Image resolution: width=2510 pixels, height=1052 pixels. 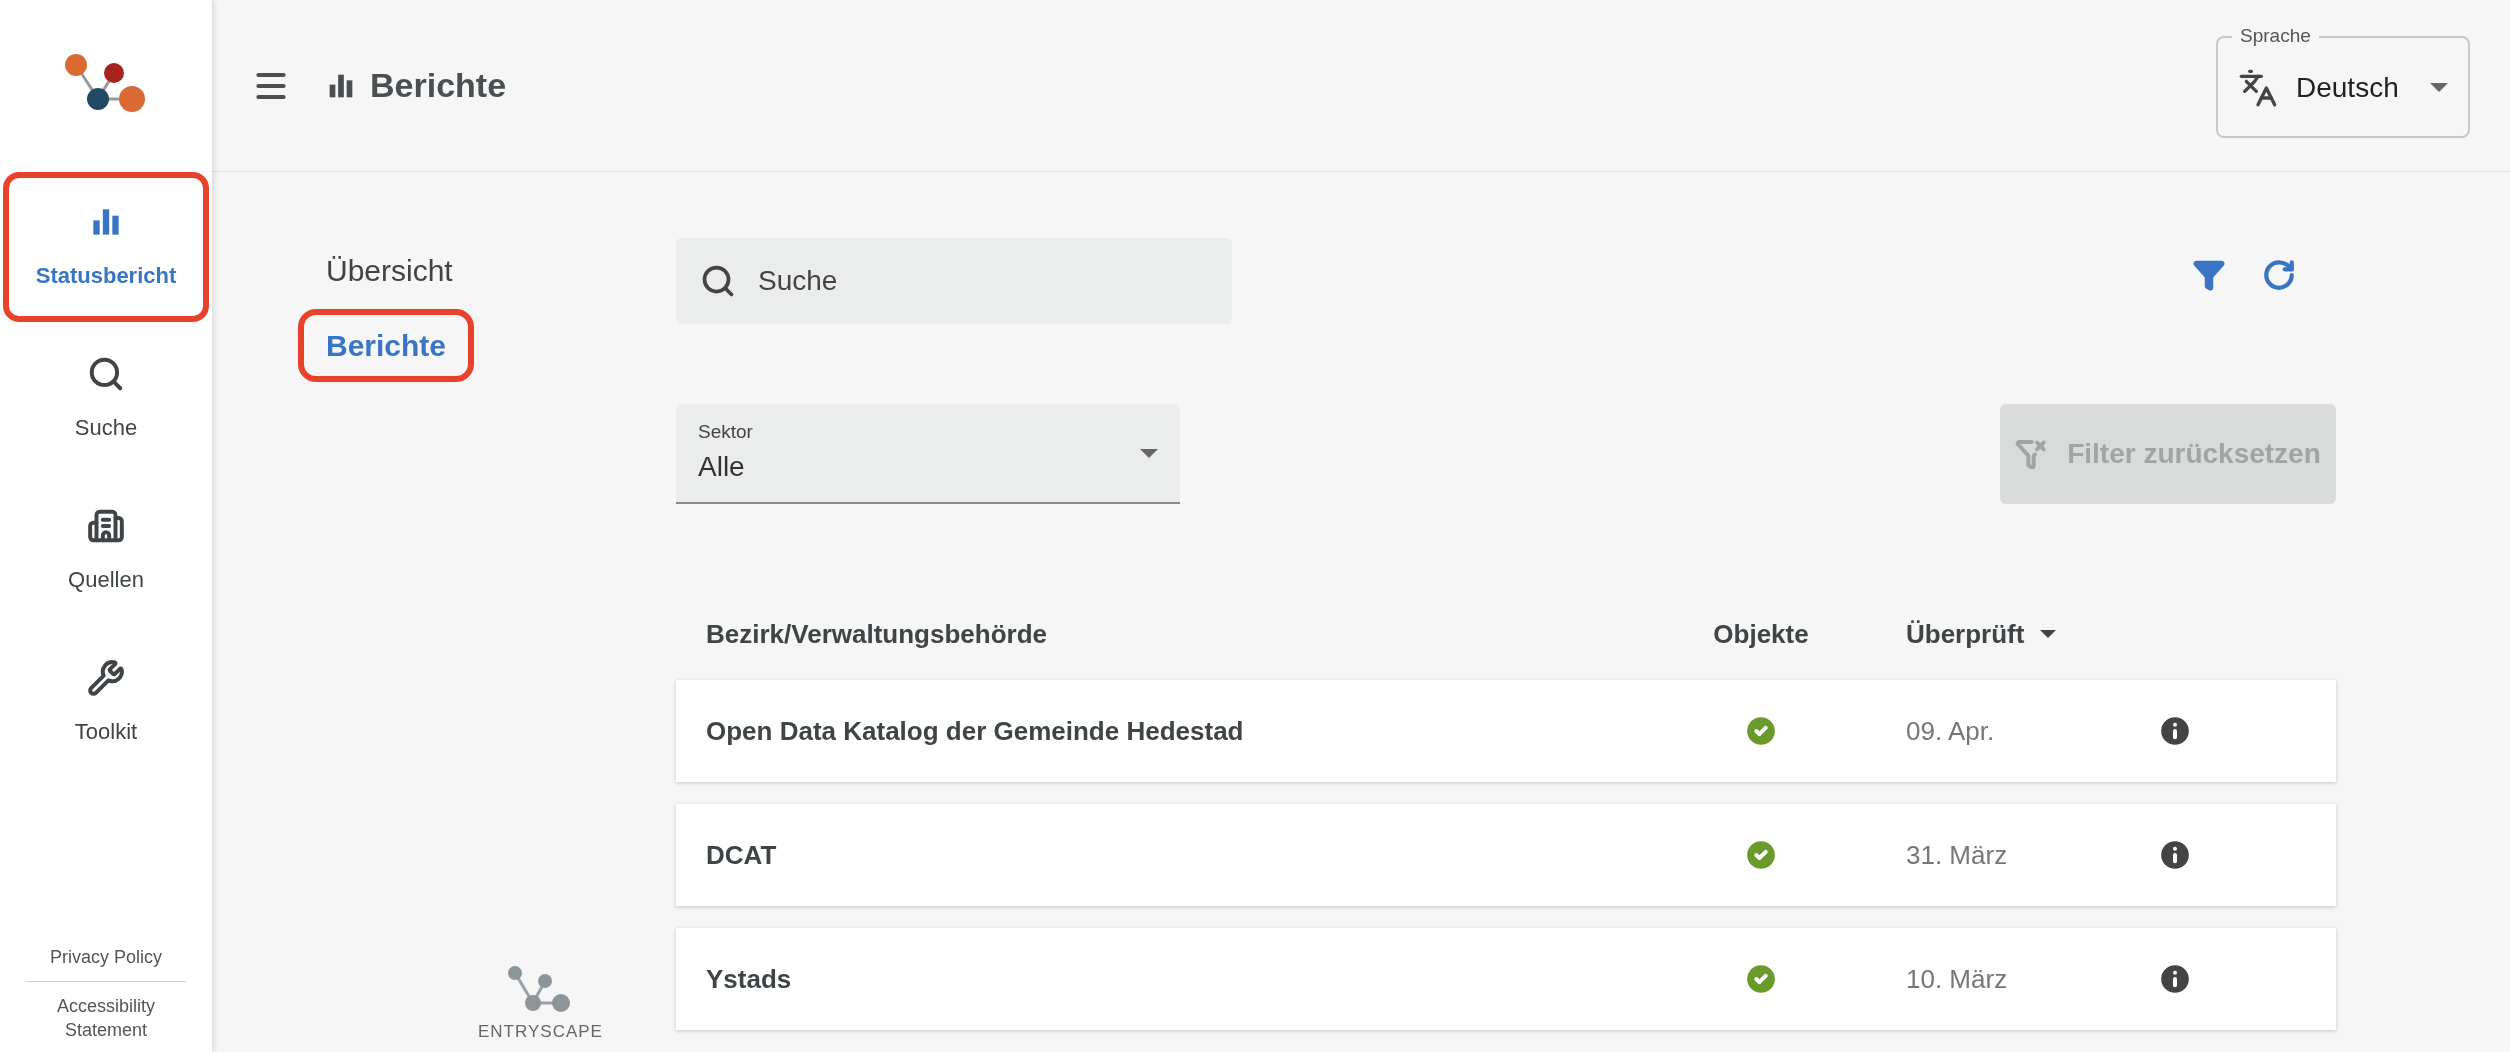 I want to click on report-name: Open Data Katalog der Gemeinde Hedestad, so click(x=975, y=731).